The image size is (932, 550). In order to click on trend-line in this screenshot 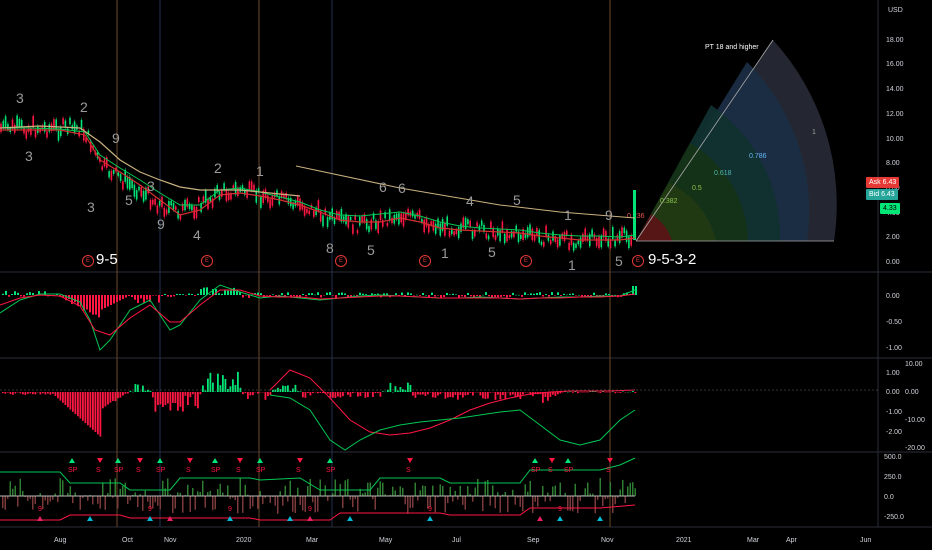, I will do `click(465, 192)`.